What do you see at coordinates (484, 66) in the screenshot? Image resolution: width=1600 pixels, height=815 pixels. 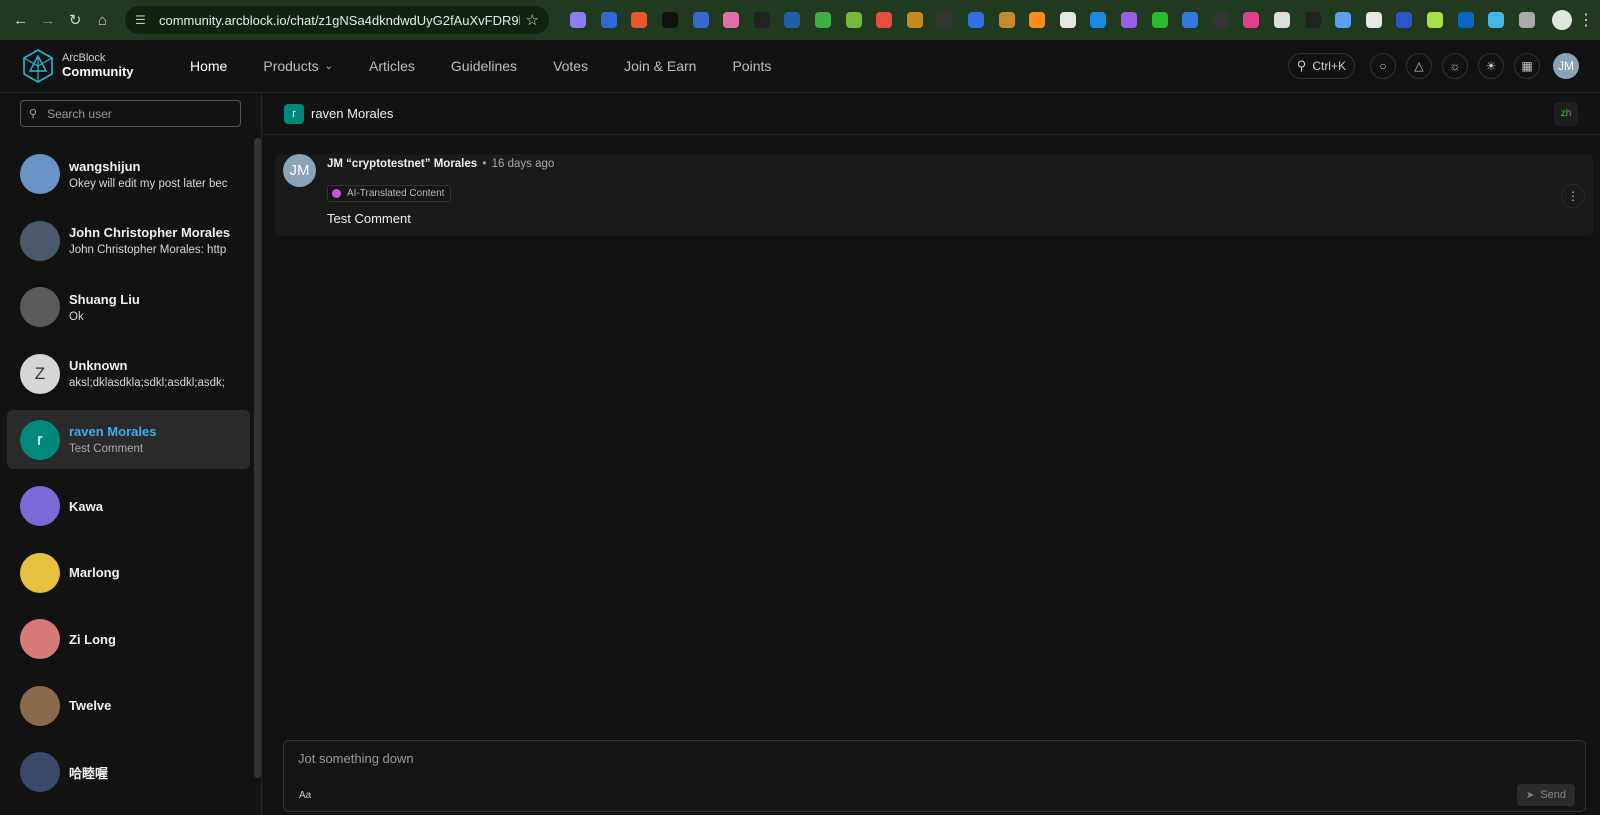 I see `nav-guidelines: Guidelines` at bounding box center [484, 66].